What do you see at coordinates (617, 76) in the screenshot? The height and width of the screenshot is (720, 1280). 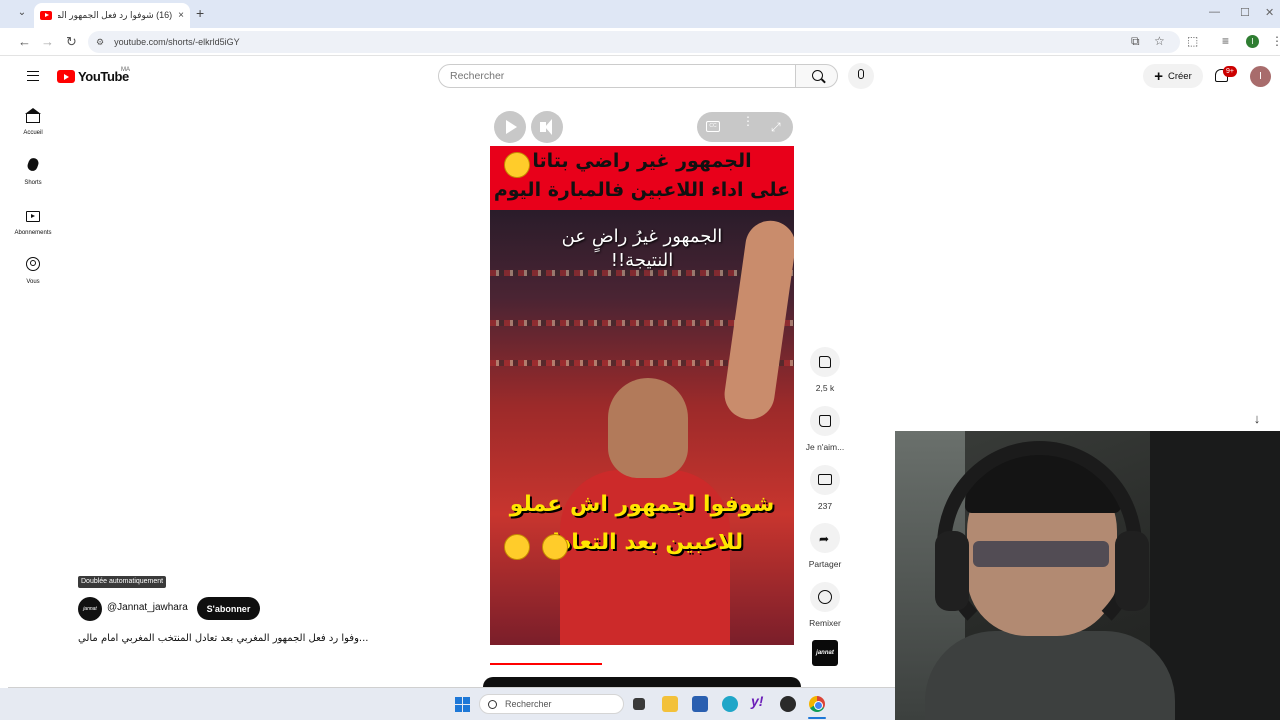 I see `search-input` at bounding box center [617, 76].